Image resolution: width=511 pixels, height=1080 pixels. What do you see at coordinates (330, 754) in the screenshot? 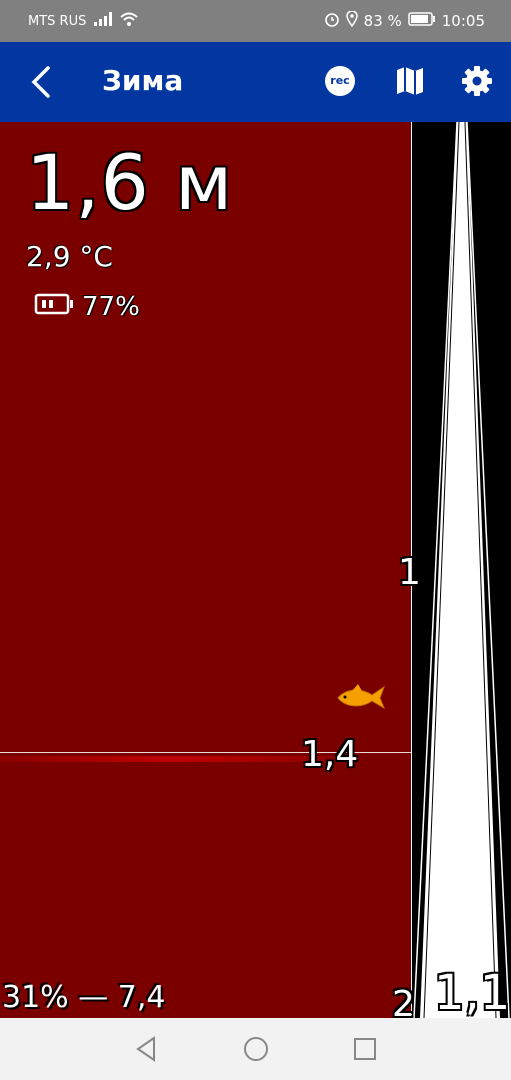
I see `scale-label-mid: 1,4` at bounding box center [330, 754].